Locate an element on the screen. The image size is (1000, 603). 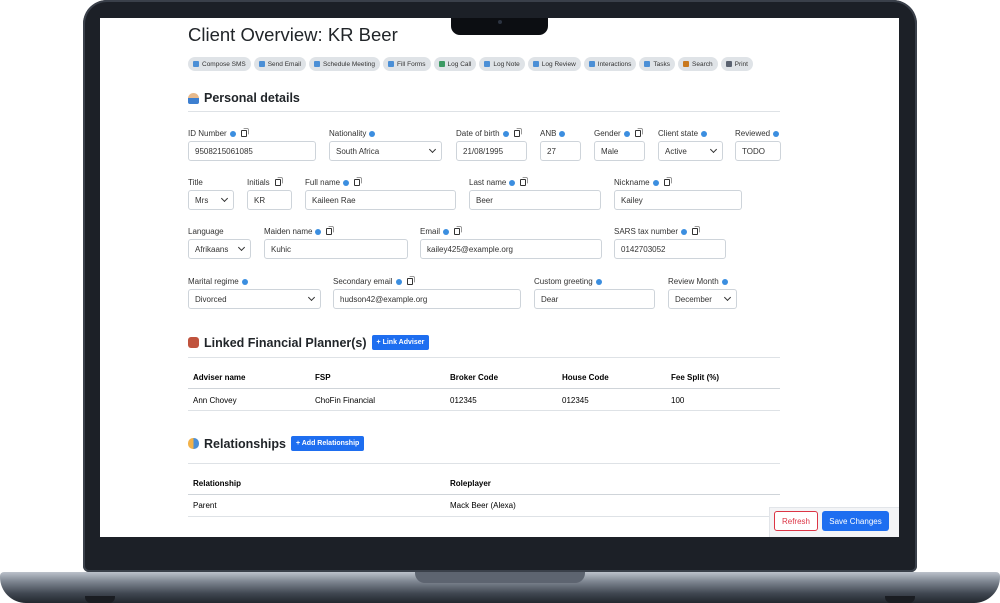
save-changes-button: Save Changes is located at coordinates (855, 521).